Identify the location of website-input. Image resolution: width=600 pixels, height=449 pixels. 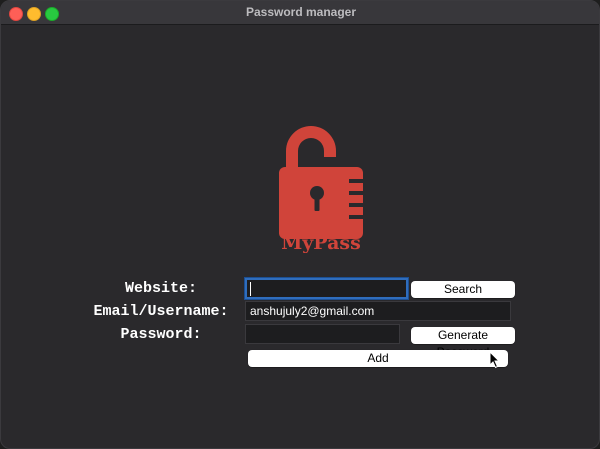
(326, 288).